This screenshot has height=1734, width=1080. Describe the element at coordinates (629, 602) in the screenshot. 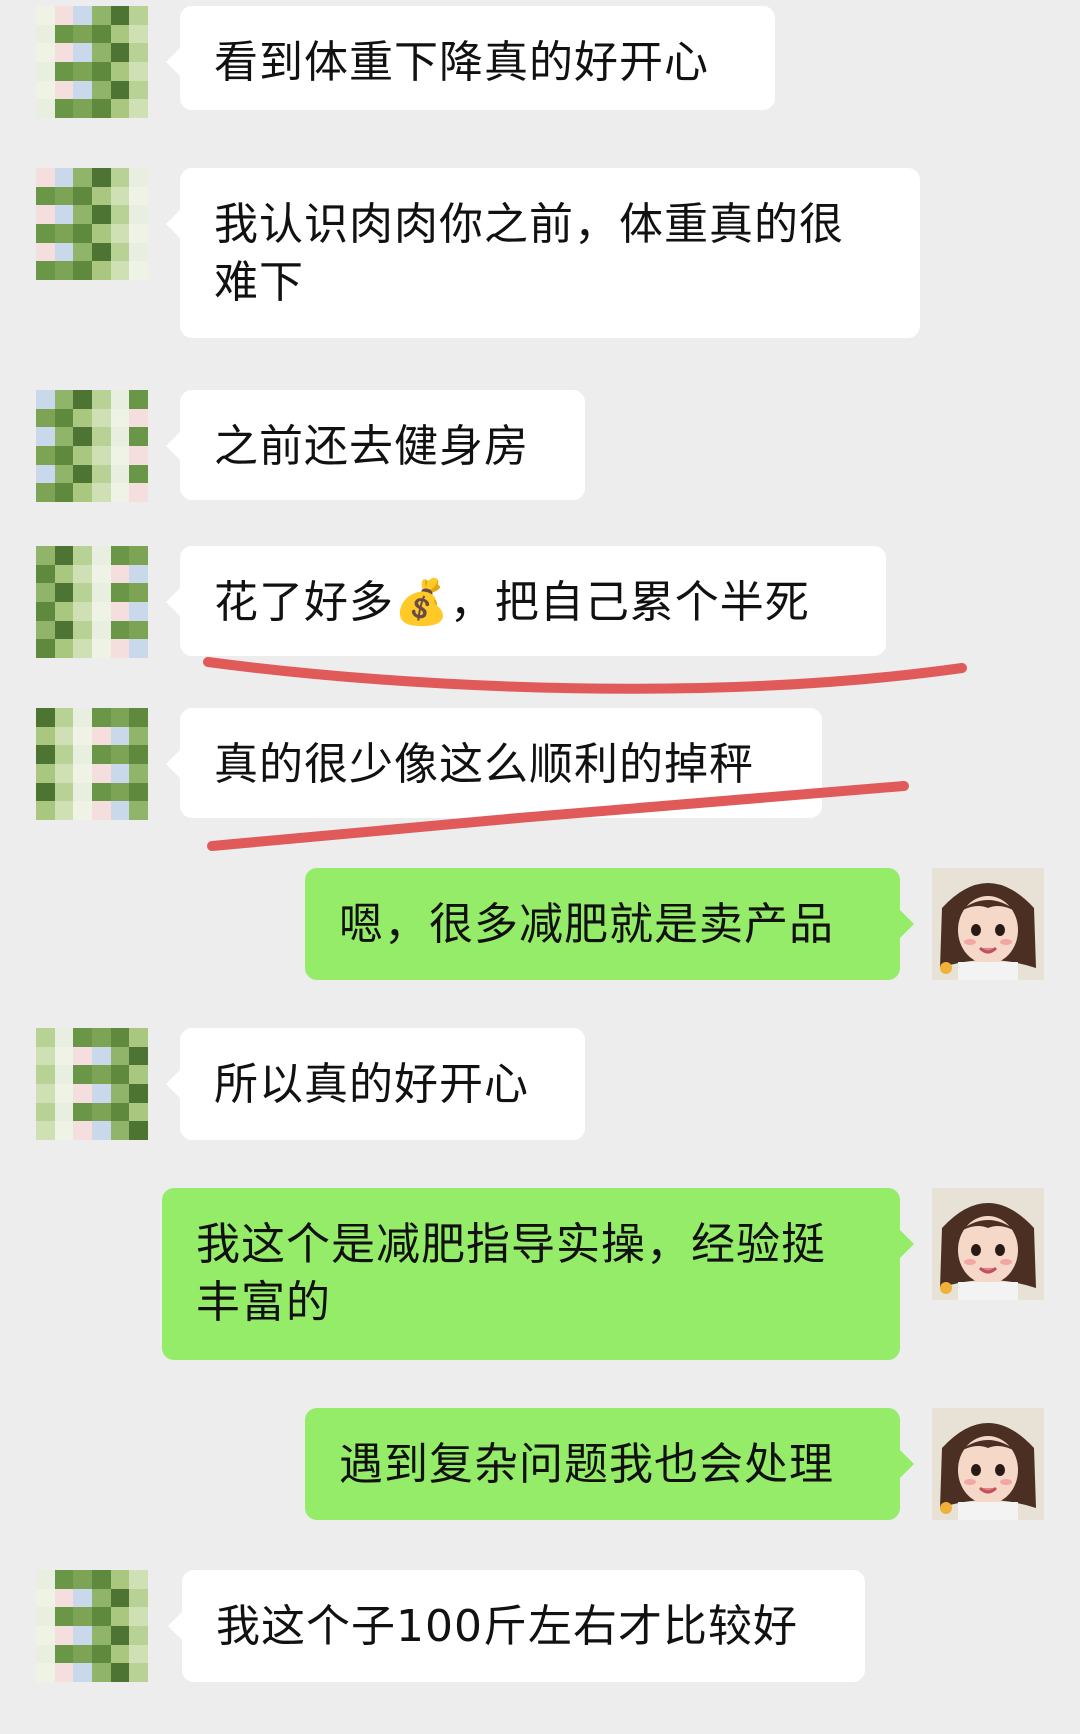

I see `message-text-after: ，把自己累个半死` at that location.